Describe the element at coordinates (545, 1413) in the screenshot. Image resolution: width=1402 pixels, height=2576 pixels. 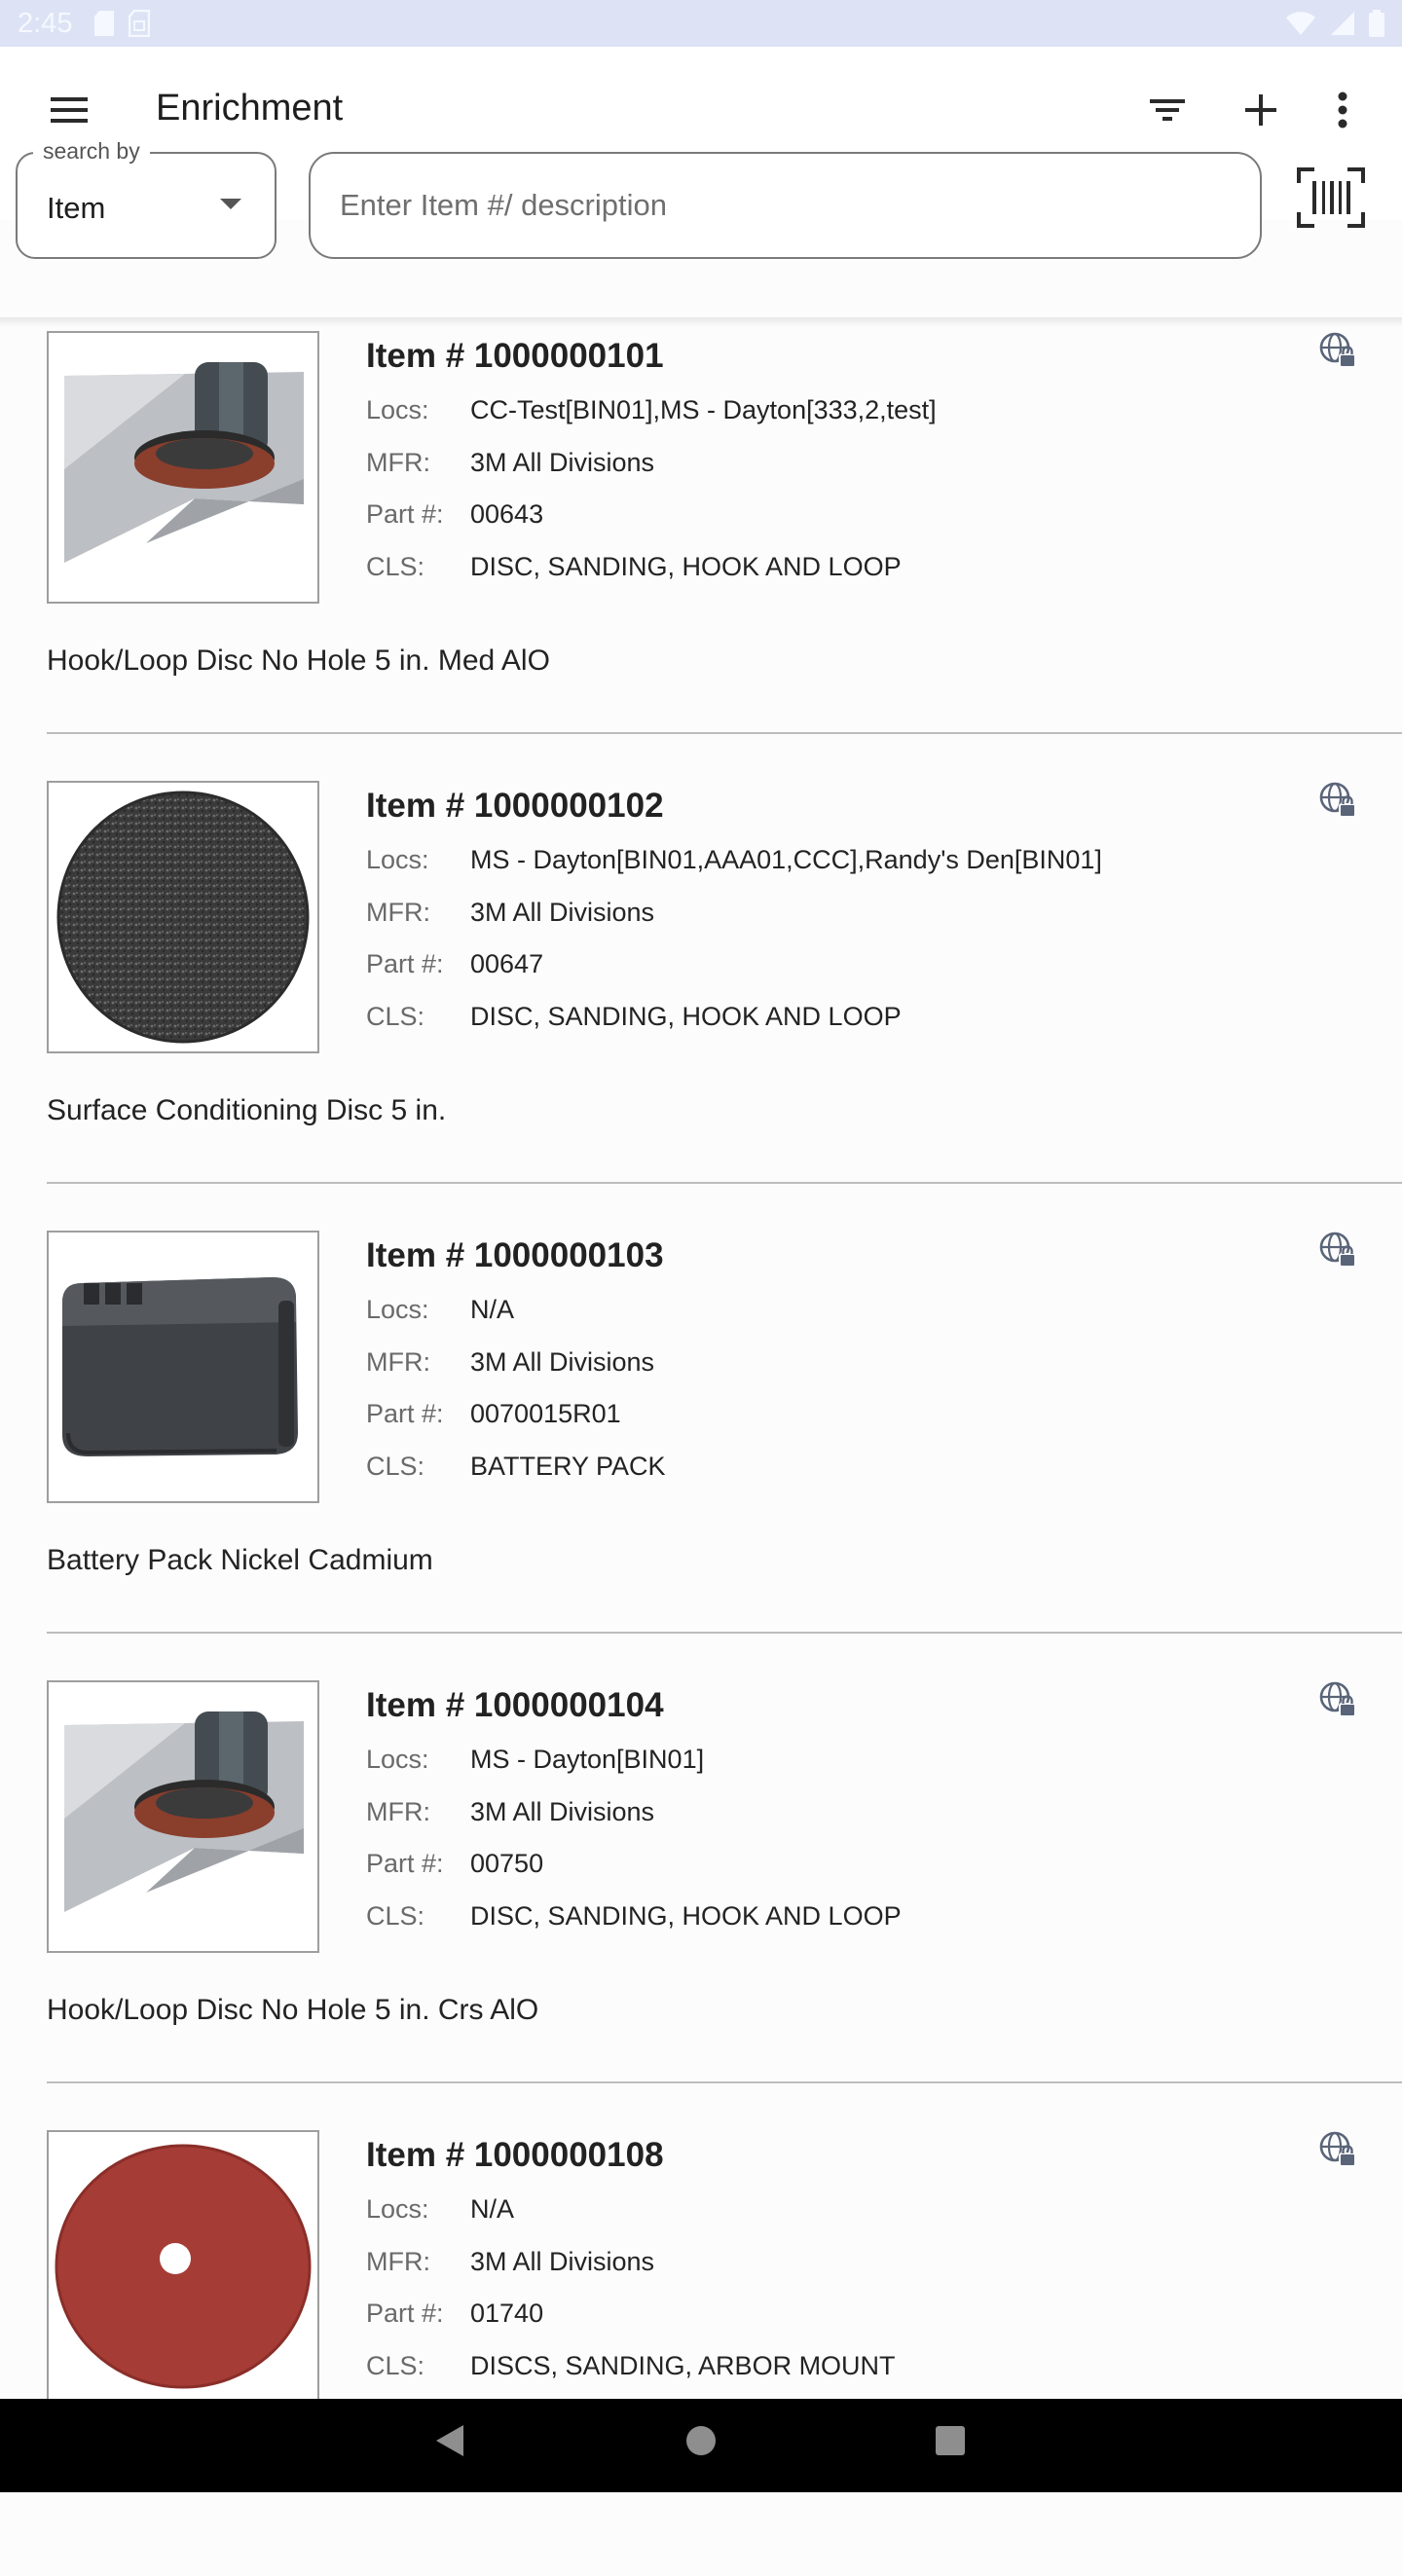
I see `part-value: 0070015R01` at that location.